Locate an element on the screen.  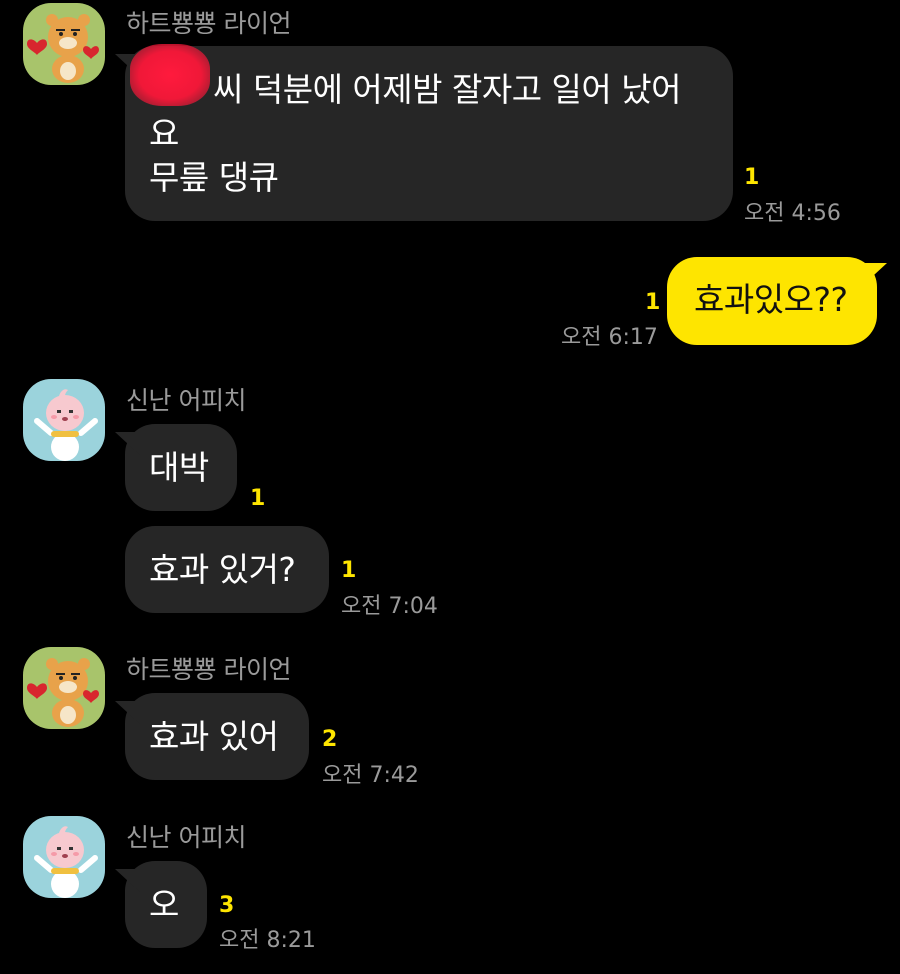
unread-count: 3 is located at coordinates (227, 905).